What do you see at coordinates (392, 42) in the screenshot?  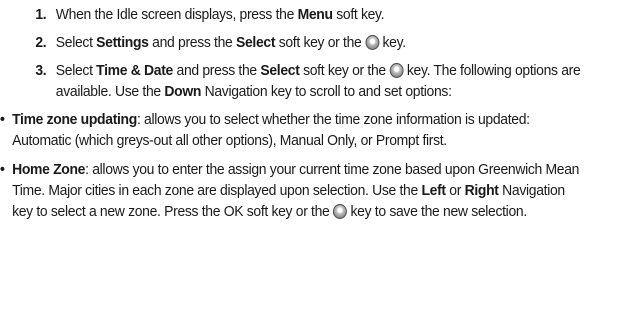 I see `step-text: key.` at bounding box center [392, 42].